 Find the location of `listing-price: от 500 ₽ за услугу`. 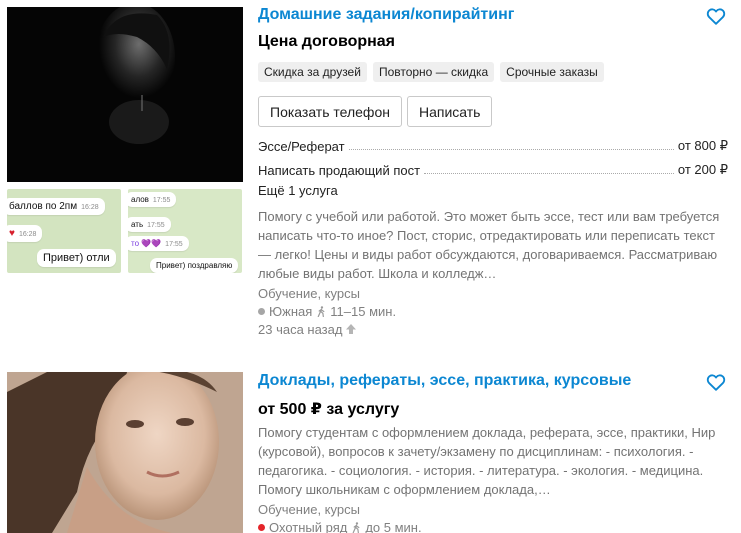

listing-price: от 500 ₽ за услугу is located at coordinates (329, 409).